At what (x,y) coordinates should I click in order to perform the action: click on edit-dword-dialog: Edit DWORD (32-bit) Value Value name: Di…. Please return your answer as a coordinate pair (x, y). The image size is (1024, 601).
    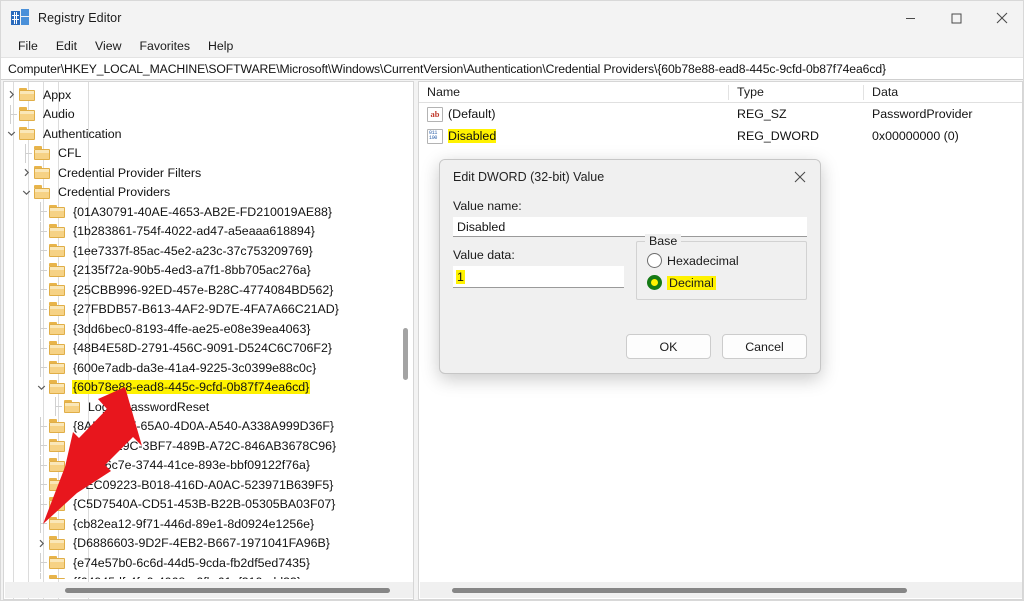
    Looking at the image, I should click on (630, 266).